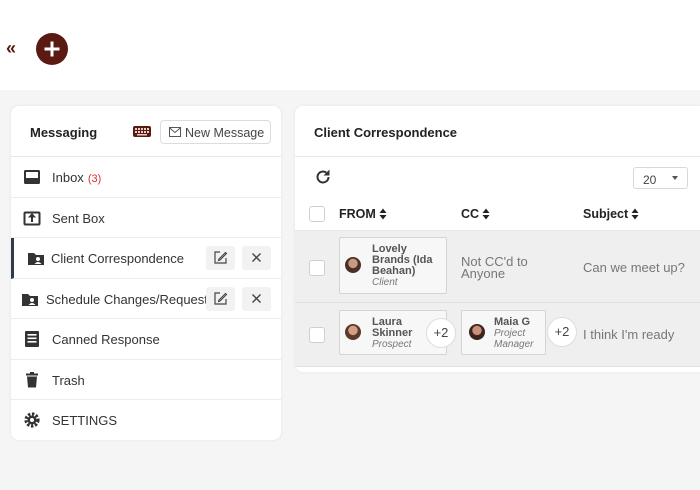  What do you see at coordinates (94, 179) in the screenshot?
I see `inbox-unread-badge: (3)` at bounding box center [94, 179].